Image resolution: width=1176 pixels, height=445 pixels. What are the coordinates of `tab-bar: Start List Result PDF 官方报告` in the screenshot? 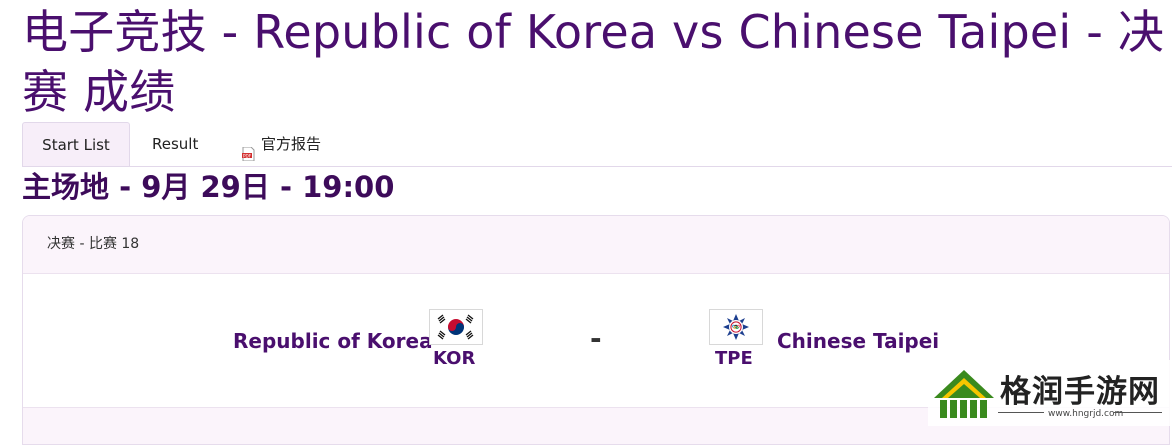 It's located at (597, 144).